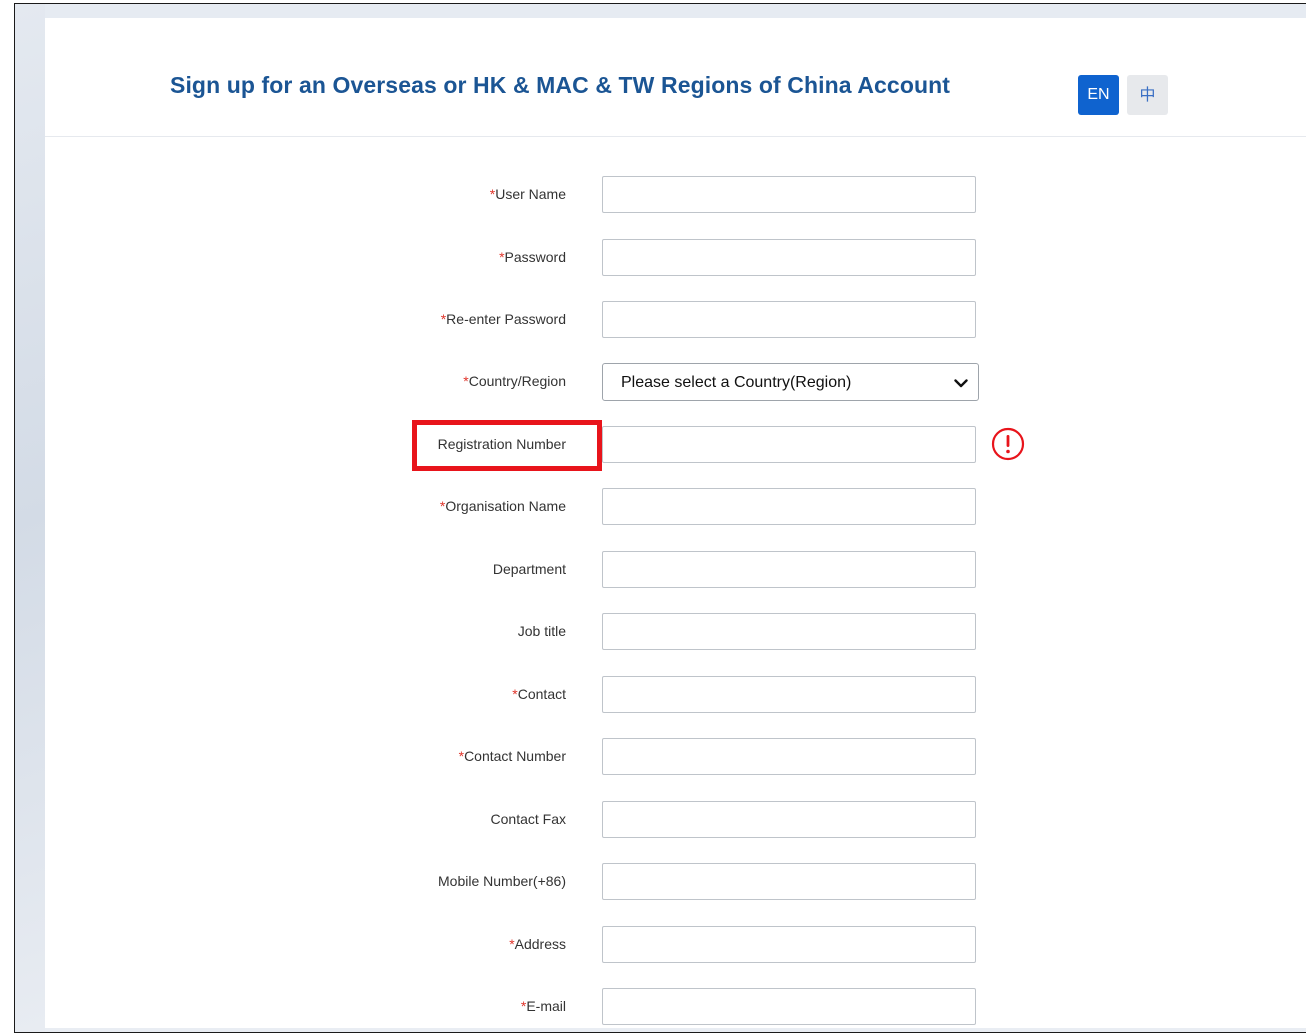 The image size is (1306, 1033). I want to click on form-row-email: *E-mail, so click(675, 1007).